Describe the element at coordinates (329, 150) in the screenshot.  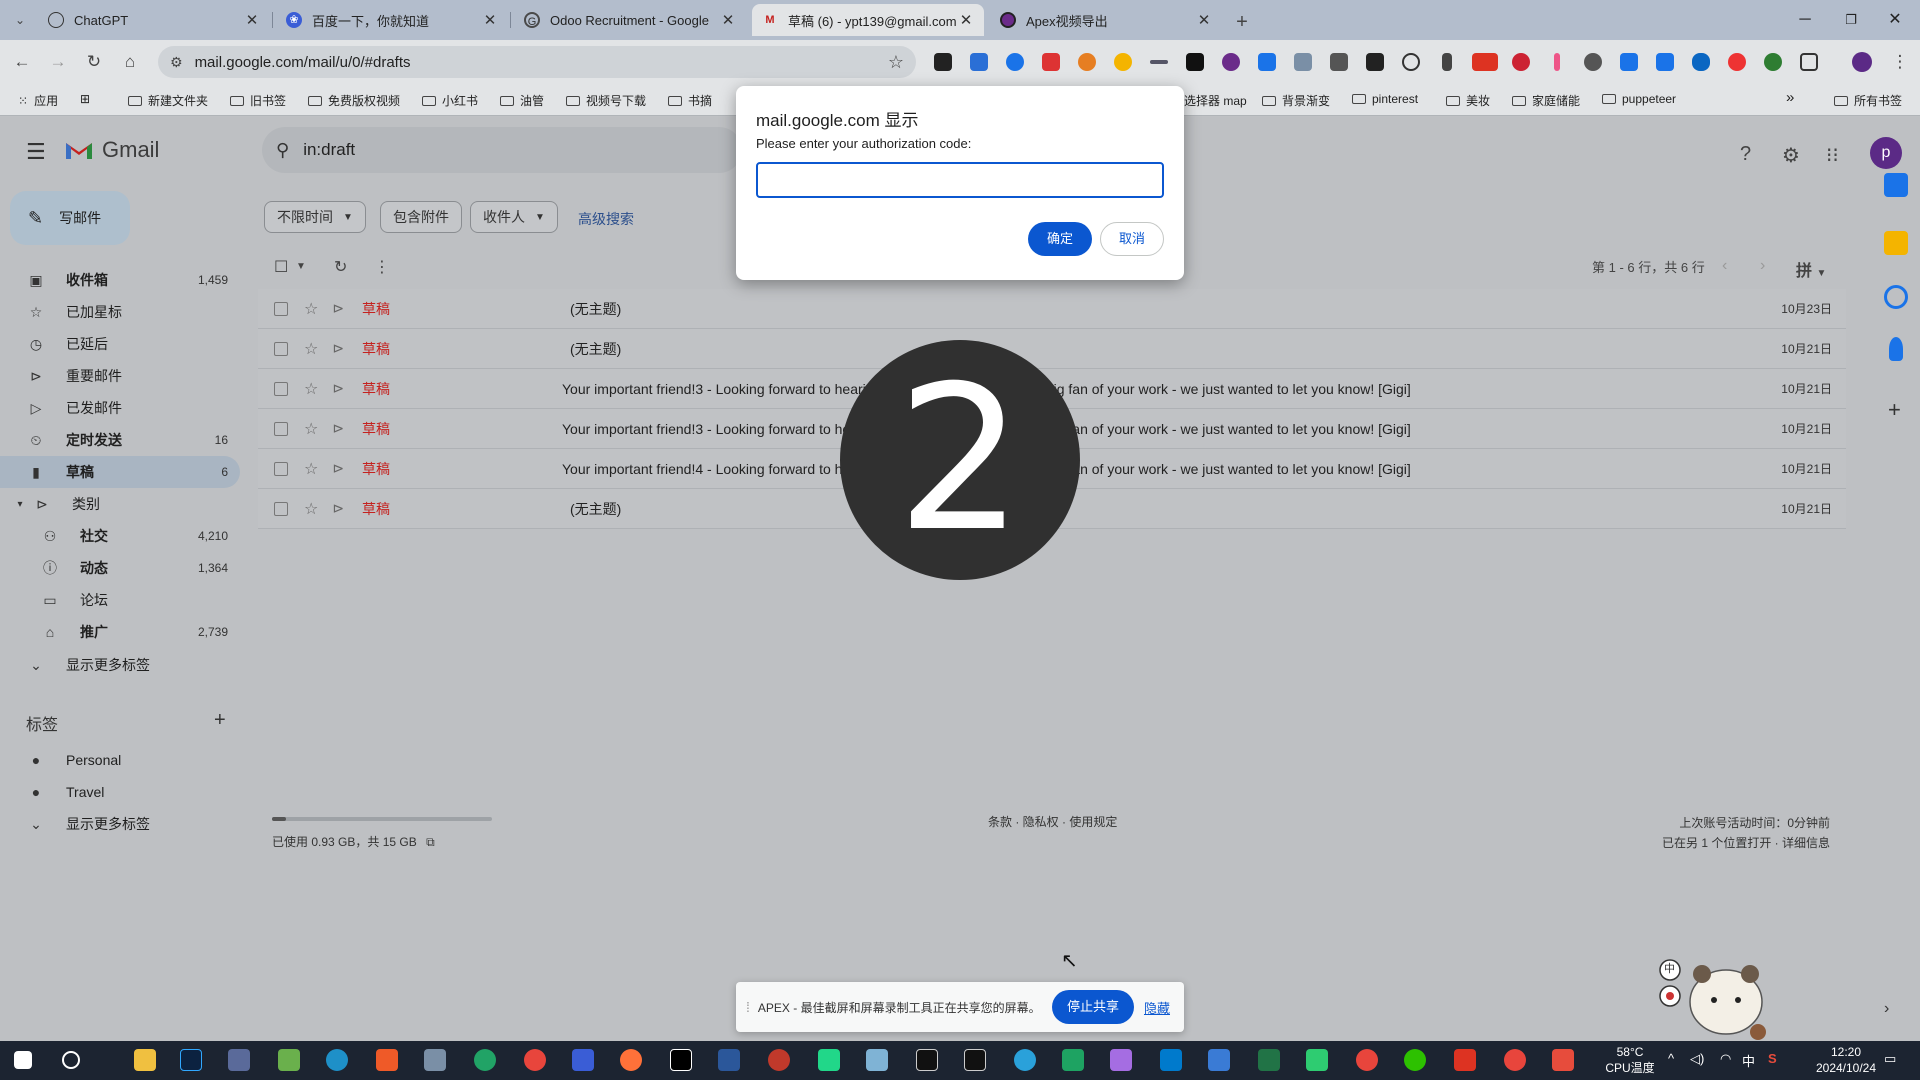
I see `search-input: in:draft` at that location.